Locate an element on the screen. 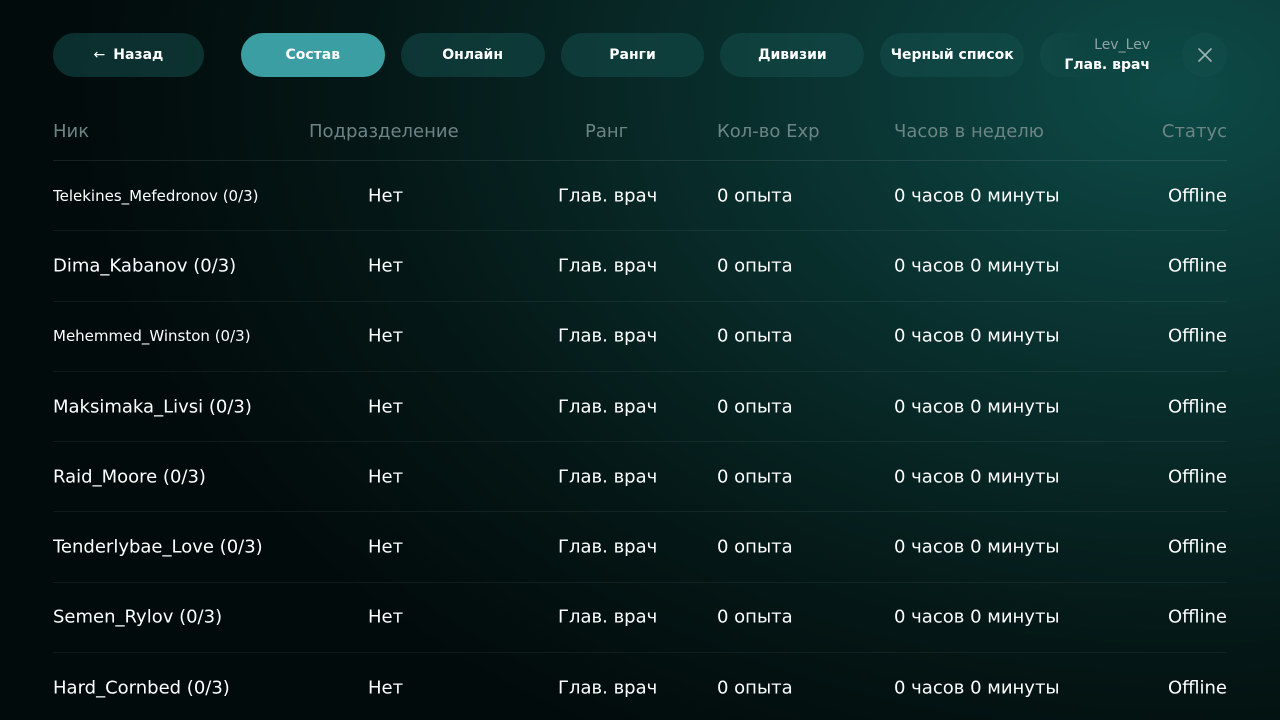  user-name: Lev_Lev is located at coordinates (1122, 45).